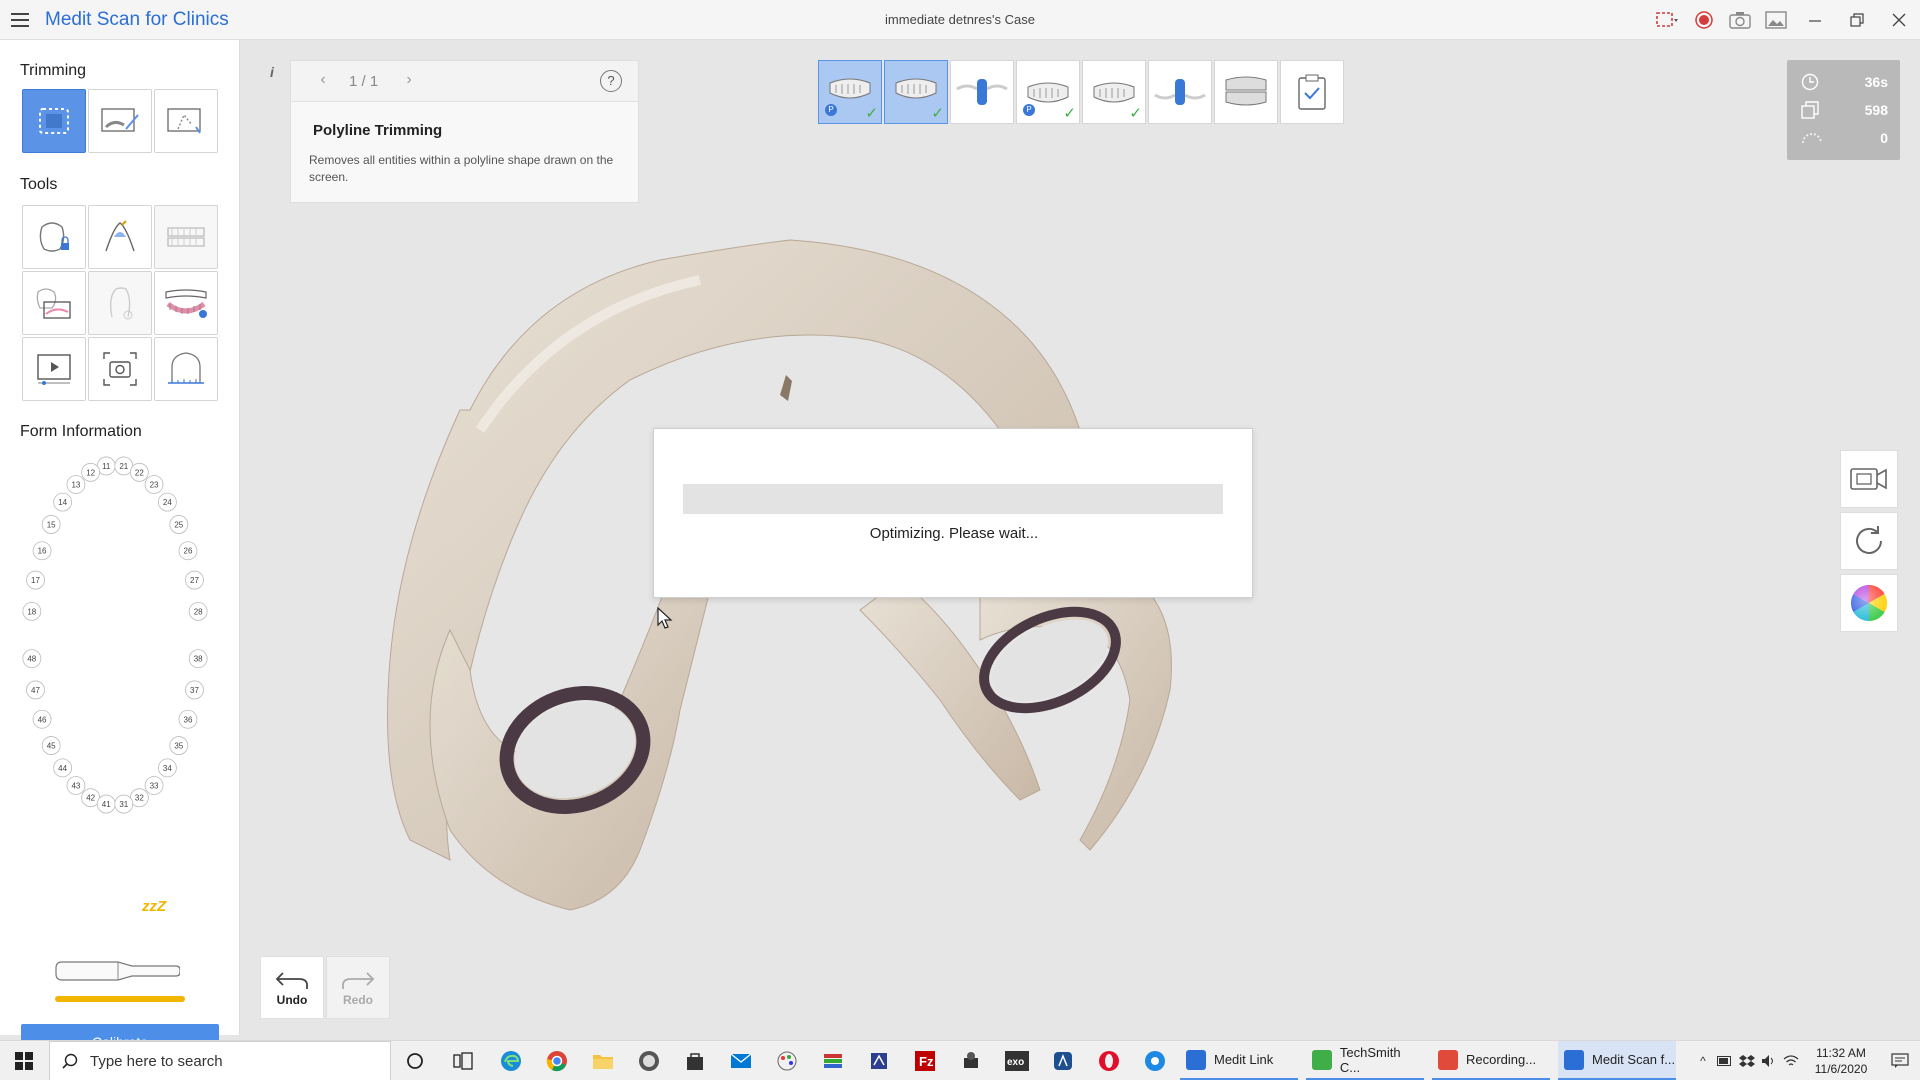  Describe the element at coordinates (1180, 92) in the screenshot. I see `stage-scanbody-lower` at that location.